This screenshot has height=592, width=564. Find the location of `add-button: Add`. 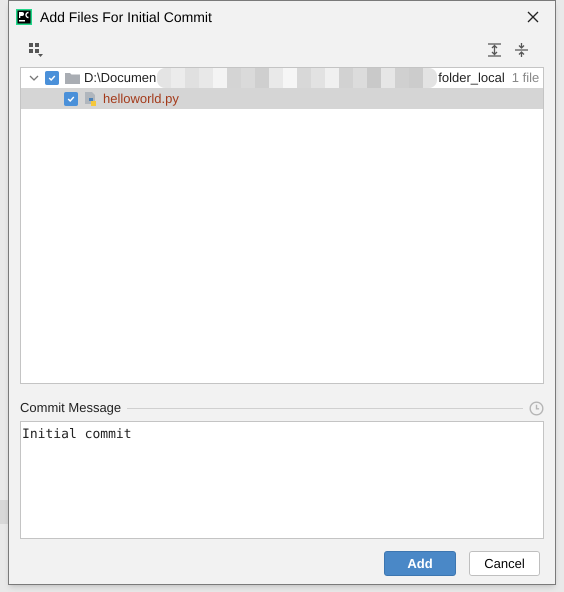

add-button: Add is located at coordinates (420, 563).